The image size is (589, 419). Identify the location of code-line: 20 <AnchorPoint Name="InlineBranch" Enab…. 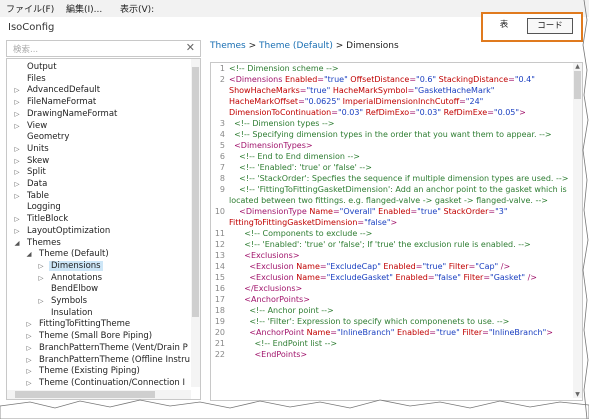
(391, 332).